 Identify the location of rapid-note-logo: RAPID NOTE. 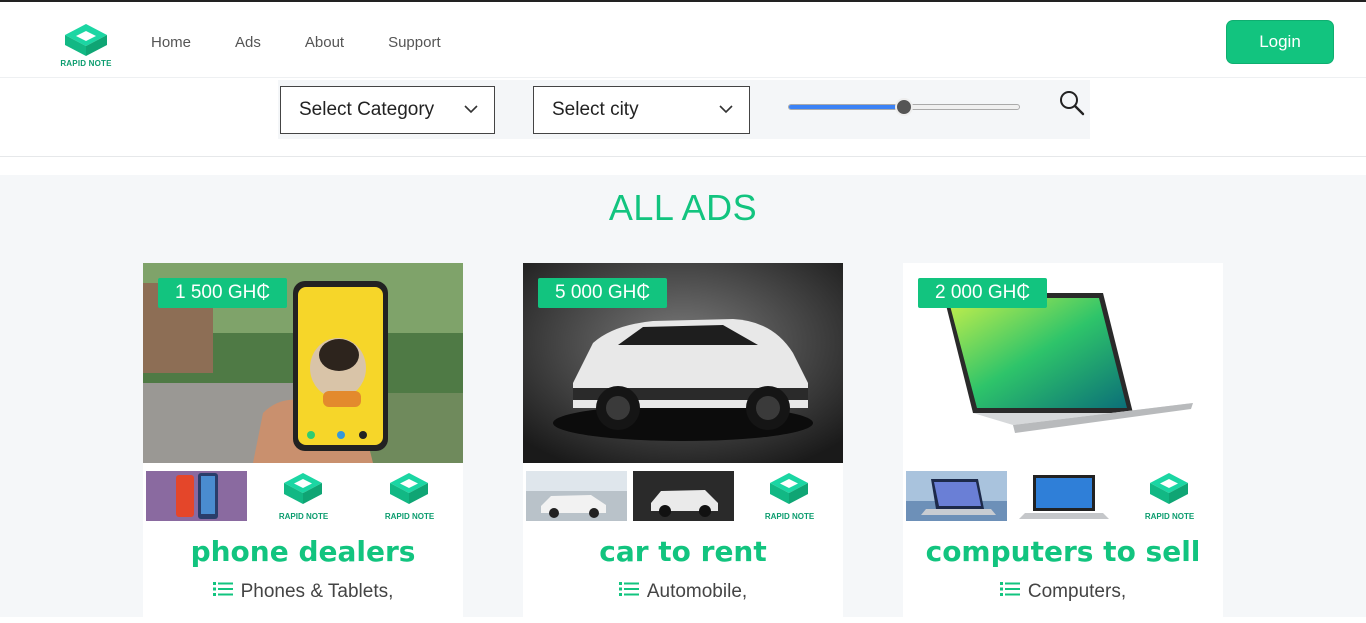
(86, 47).